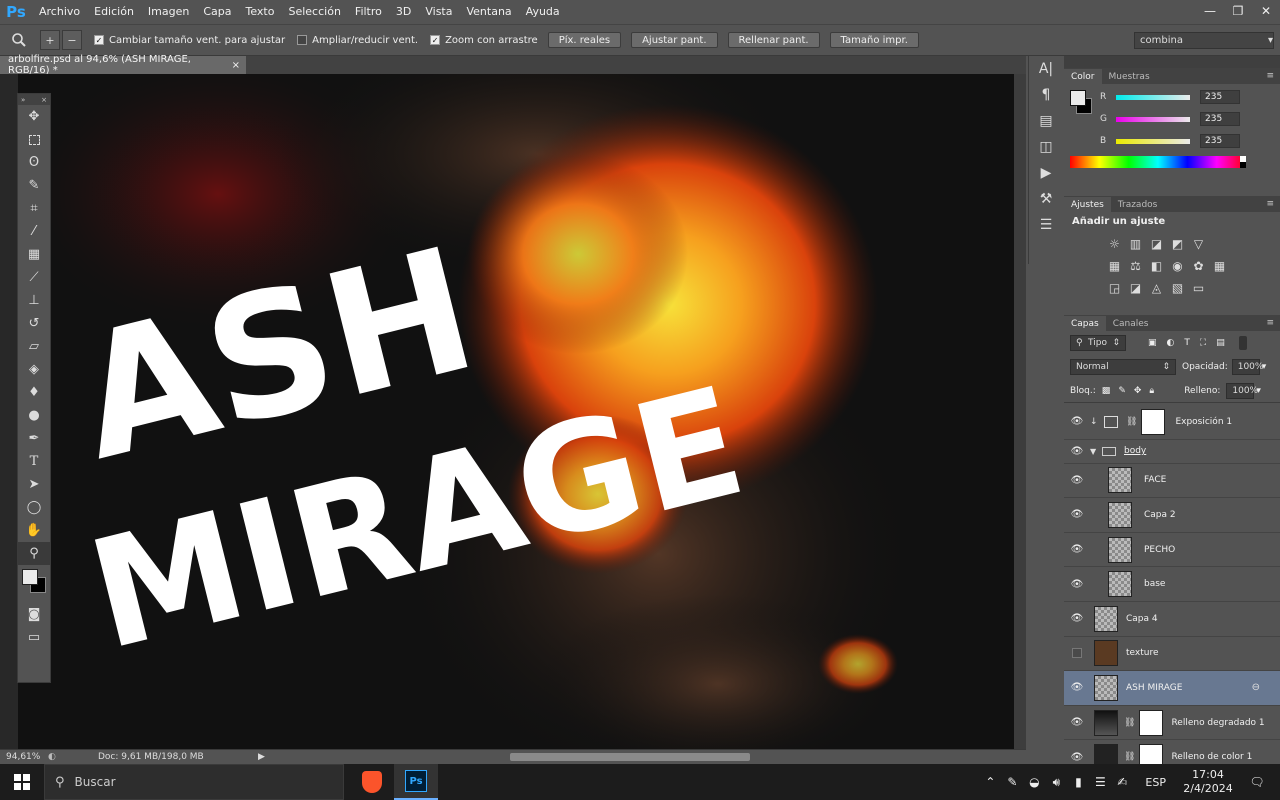  What do you see at coordinates (1100, 782) in the screenshot?
I see `wifi-icon: ☰` at bounding box center [1100, 782].